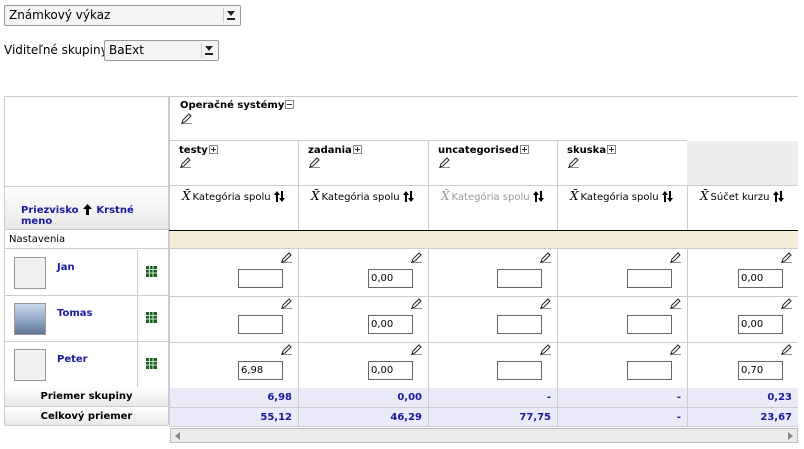  I want to click on category-header: skuska, so click(592, 150).